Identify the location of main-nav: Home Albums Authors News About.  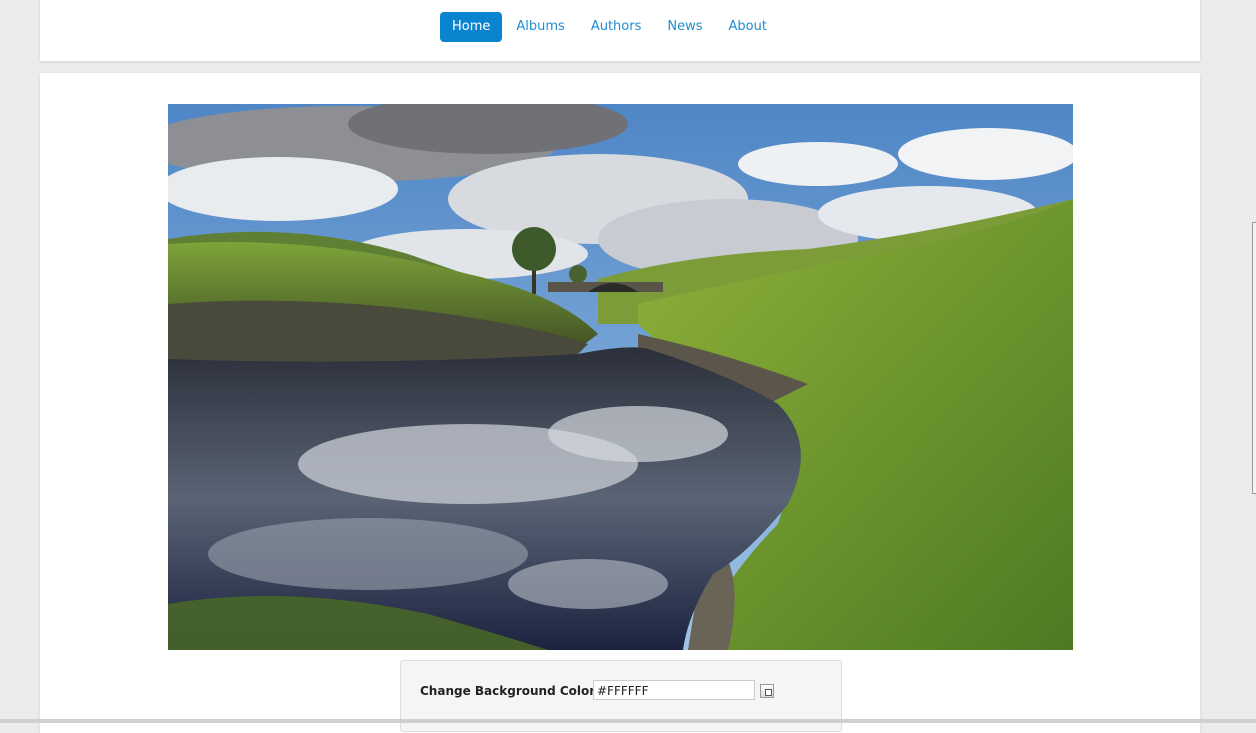
(610, 27).